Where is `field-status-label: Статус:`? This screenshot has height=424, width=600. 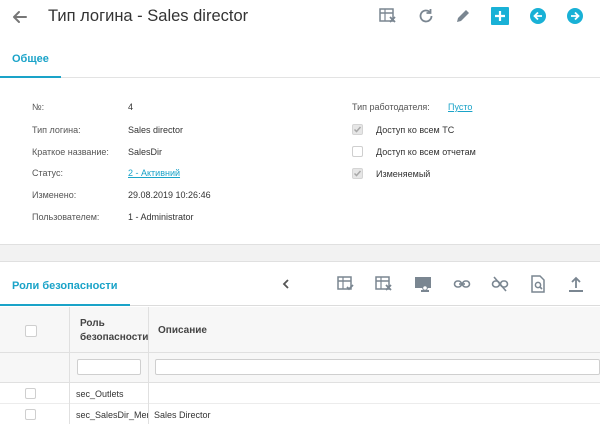 field-status-label: Статус: is located at coordinates (47, 173).